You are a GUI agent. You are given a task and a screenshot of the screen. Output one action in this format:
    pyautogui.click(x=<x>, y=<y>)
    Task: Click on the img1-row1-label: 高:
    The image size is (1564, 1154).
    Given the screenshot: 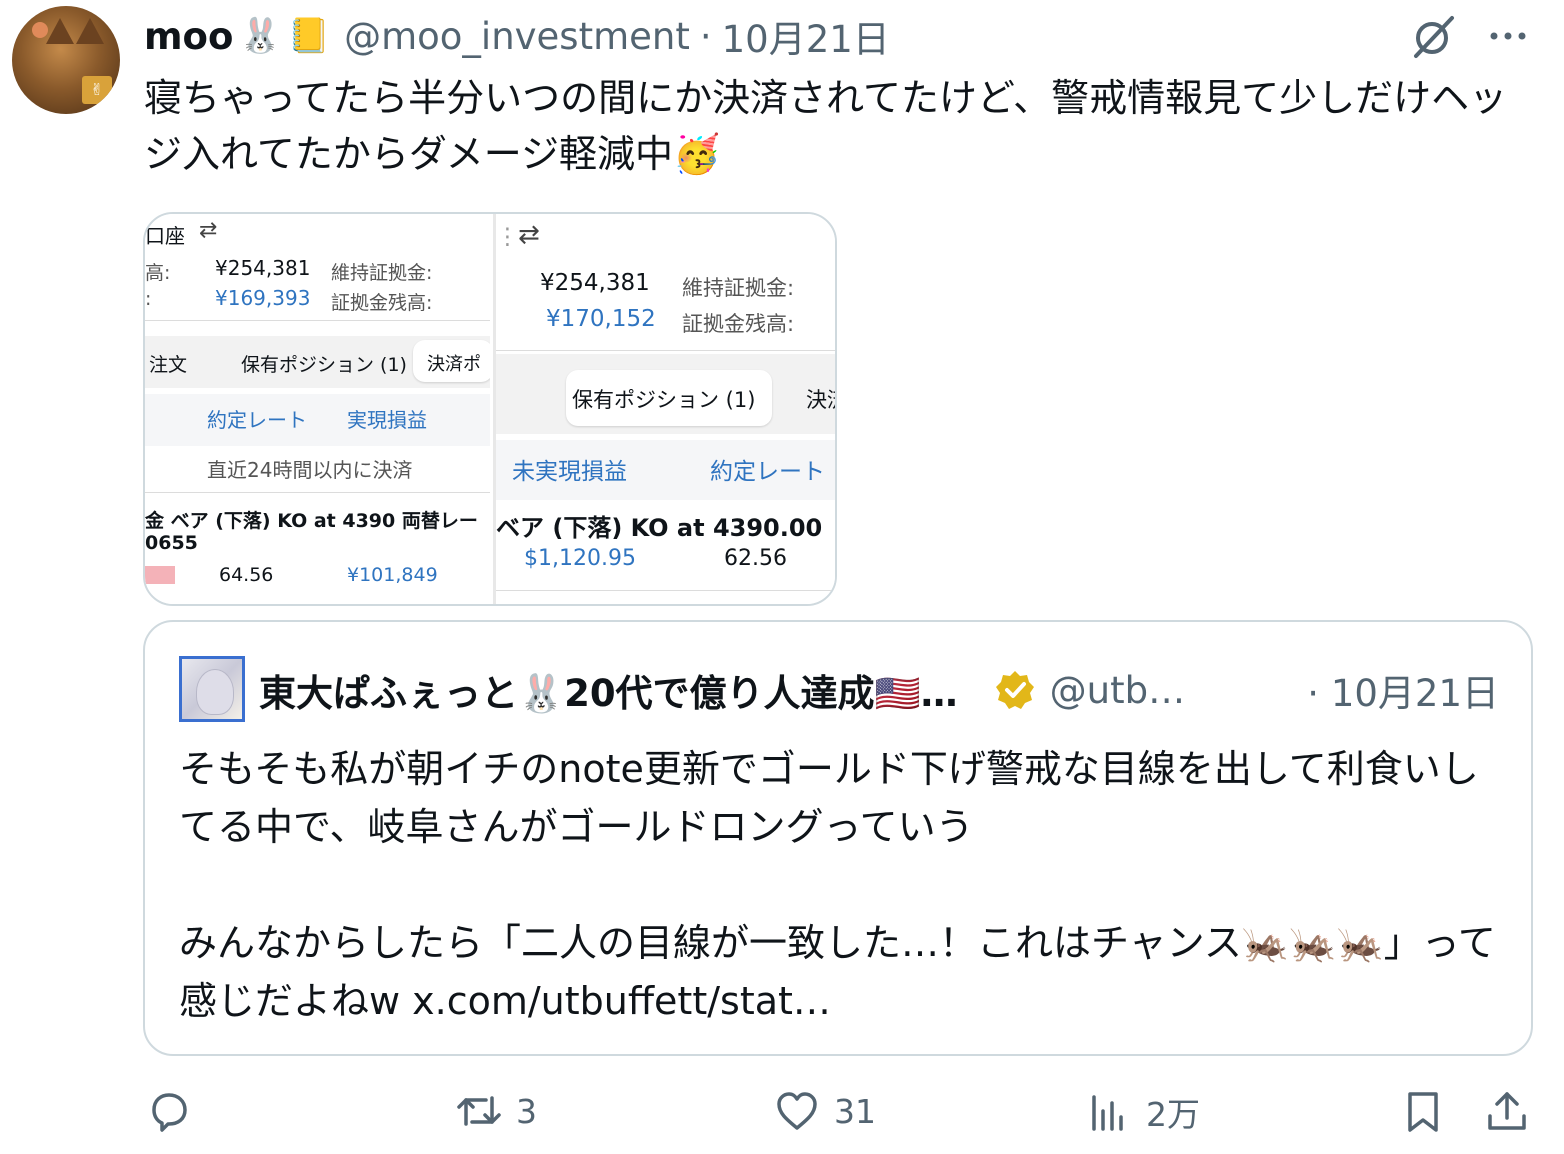 What is the action you would take?
    pyautogui.click(x=158, y=273)
    